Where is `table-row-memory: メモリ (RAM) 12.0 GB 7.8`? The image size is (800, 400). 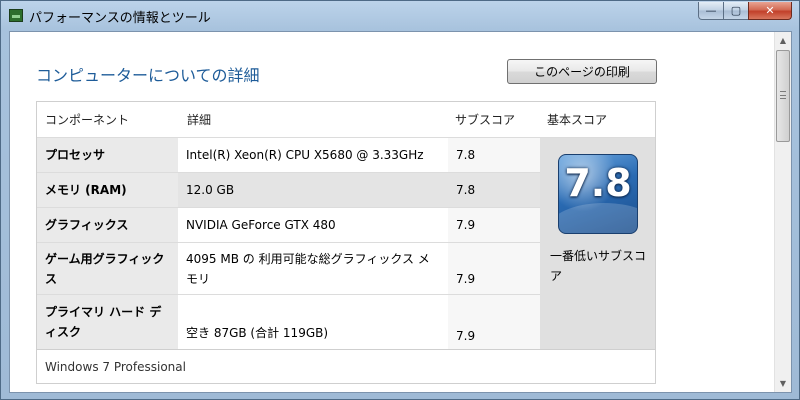 table-row-memory: メモリ (RAM) 12.0 GB 7.8 is located at coordinates (288, 189).